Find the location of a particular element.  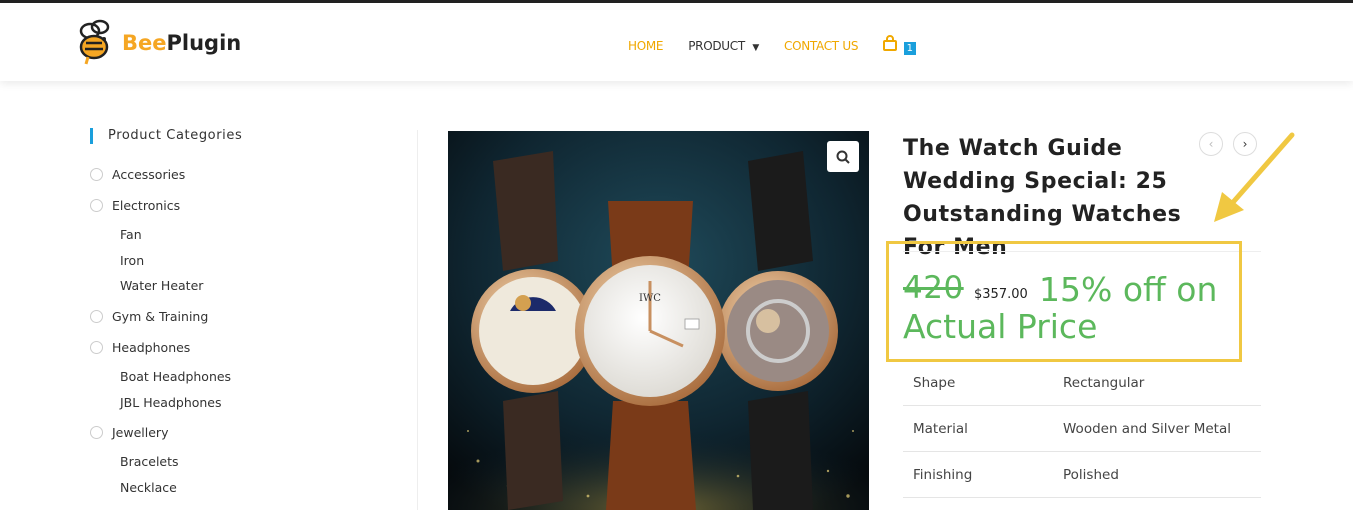

category-headphones: Headphones is located at coordinates (140, 347).